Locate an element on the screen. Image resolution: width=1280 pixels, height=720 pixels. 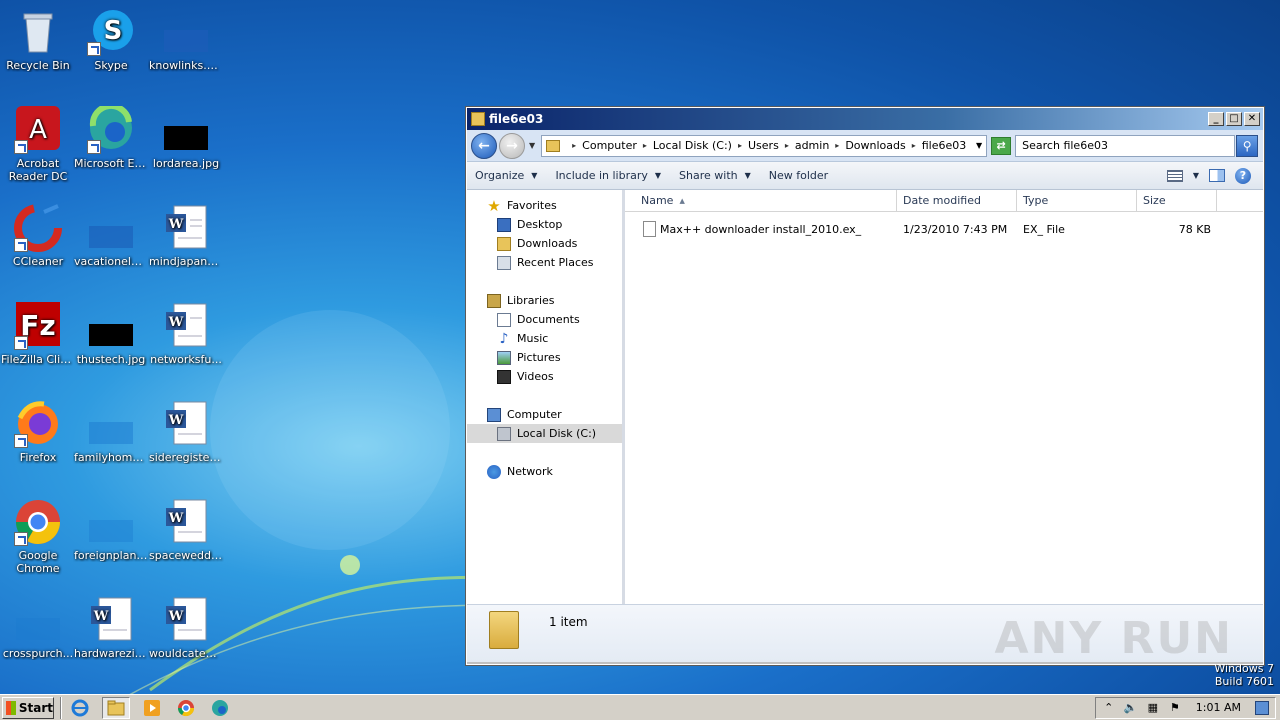
desktop-icon-ccleaner: CCleaner is located at coordinates (38, 236).